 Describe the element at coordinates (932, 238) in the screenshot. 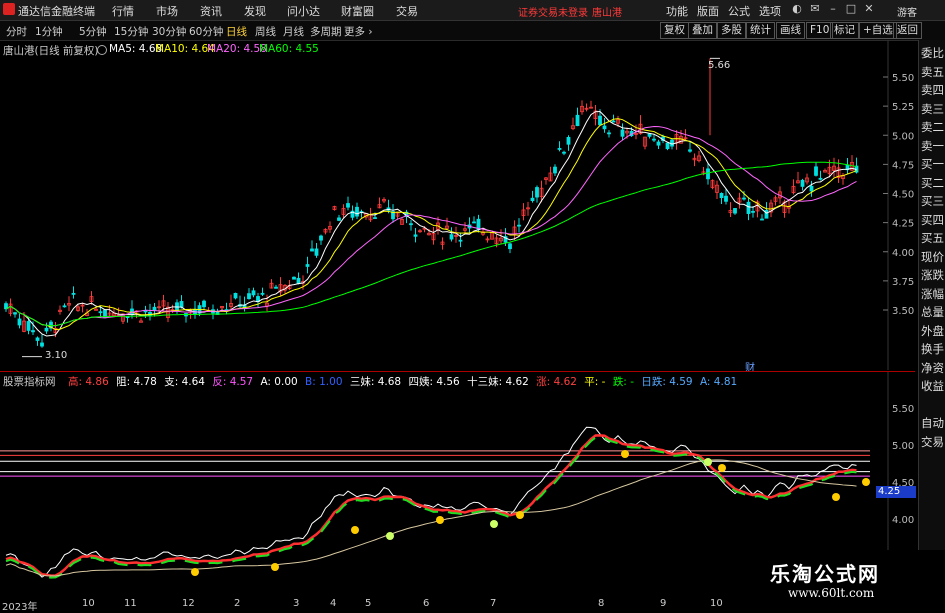

I see `side-item: 买五` at that location.